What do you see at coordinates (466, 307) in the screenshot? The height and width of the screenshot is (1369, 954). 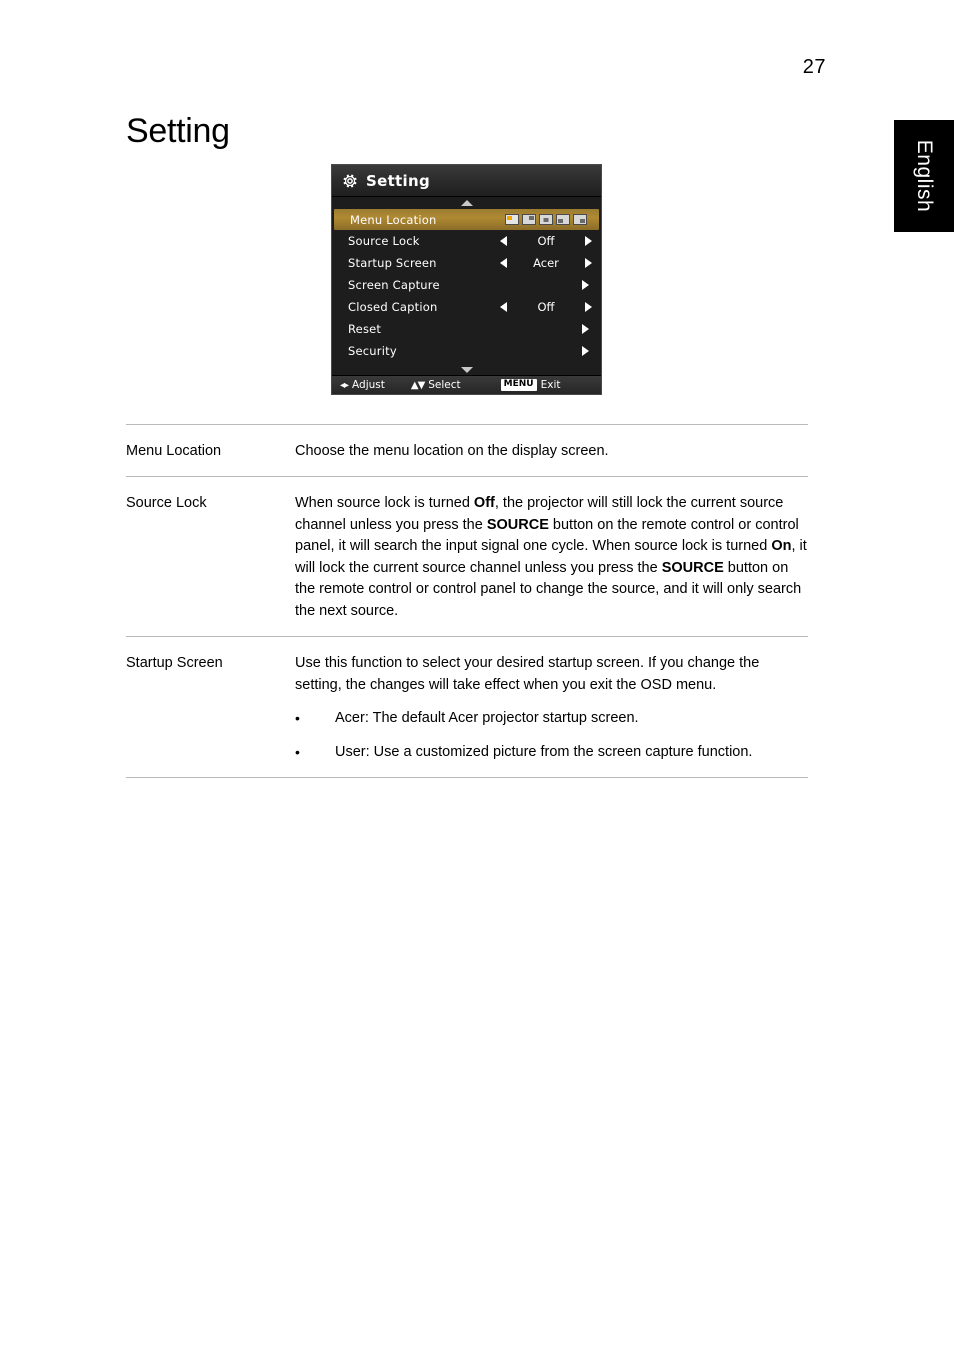 I see `osd-row-closed-caption: Closed Caption Off` at bounding box center [466, 307].